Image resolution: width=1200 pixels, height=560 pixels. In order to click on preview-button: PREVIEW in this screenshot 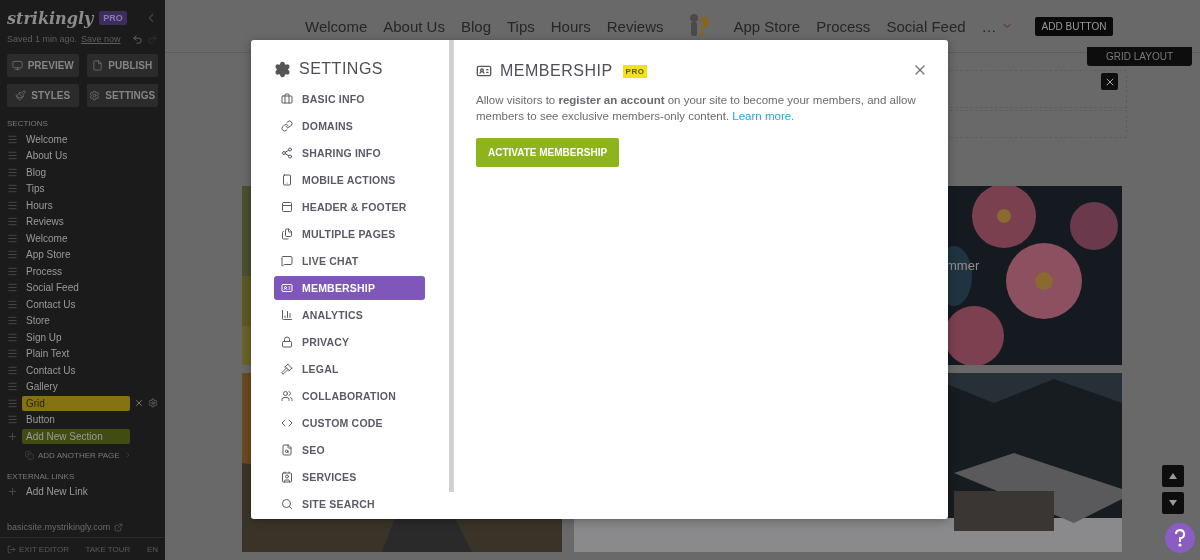, I will do `click(43, 65)`.